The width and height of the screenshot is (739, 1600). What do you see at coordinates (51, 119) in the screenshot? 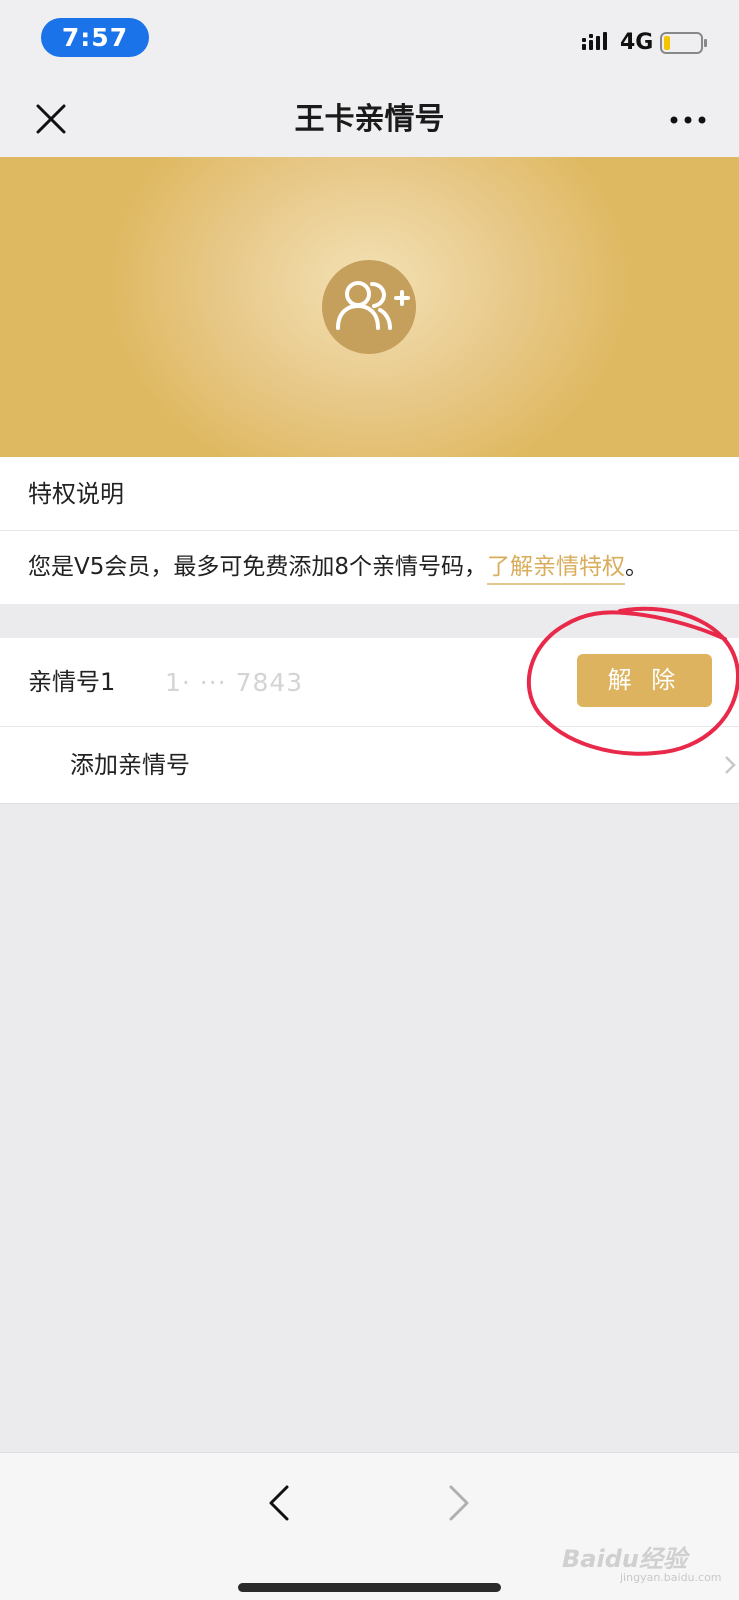
I see `close-icon` at bounding box center [51, 119].